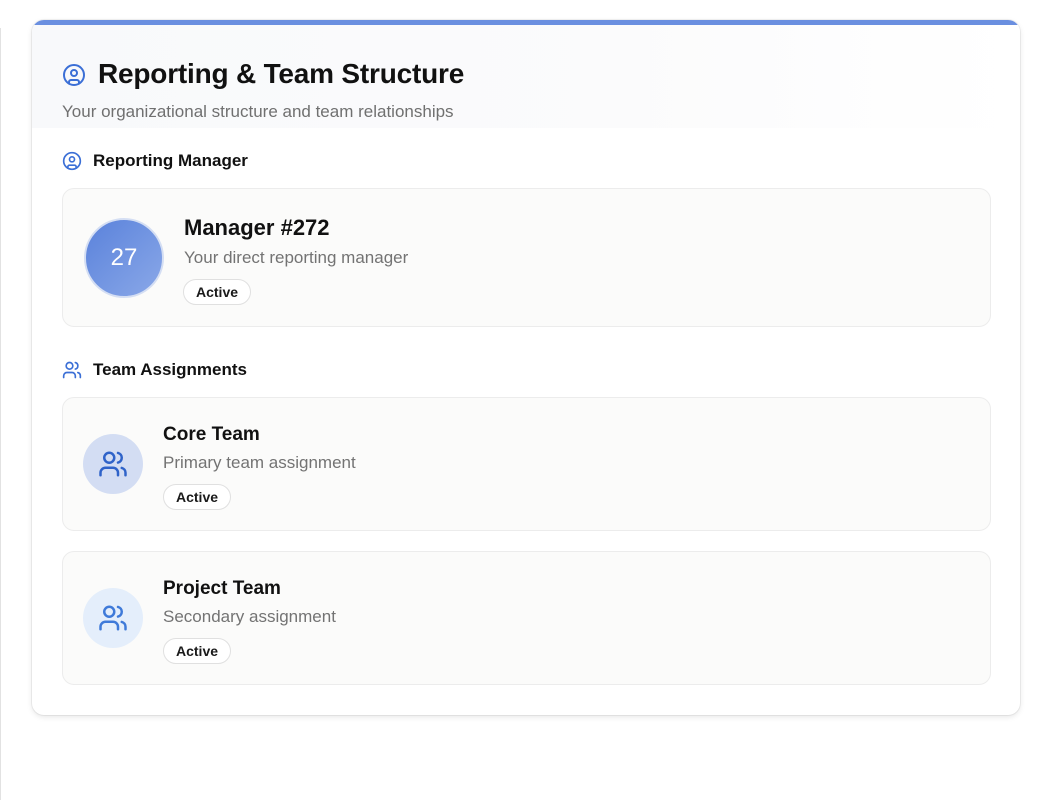  I want to click on section-team-assignments: Team Assignments, so click(154, 370).